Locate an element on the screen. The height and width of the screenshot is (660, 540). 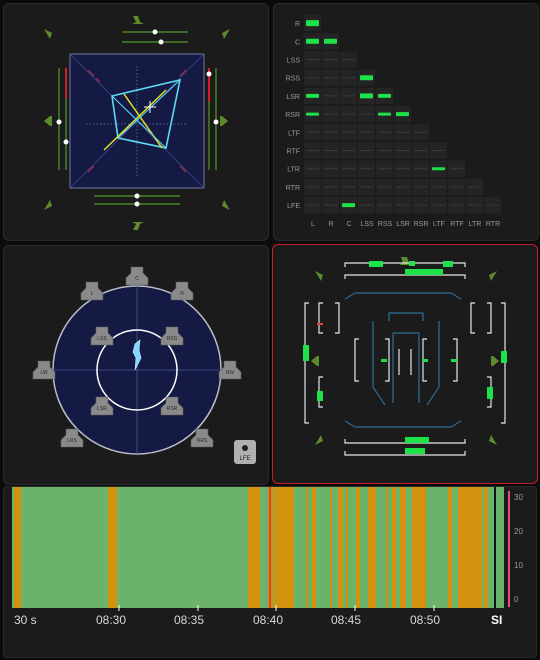
left-sliders is located at coordinates (62, 119).